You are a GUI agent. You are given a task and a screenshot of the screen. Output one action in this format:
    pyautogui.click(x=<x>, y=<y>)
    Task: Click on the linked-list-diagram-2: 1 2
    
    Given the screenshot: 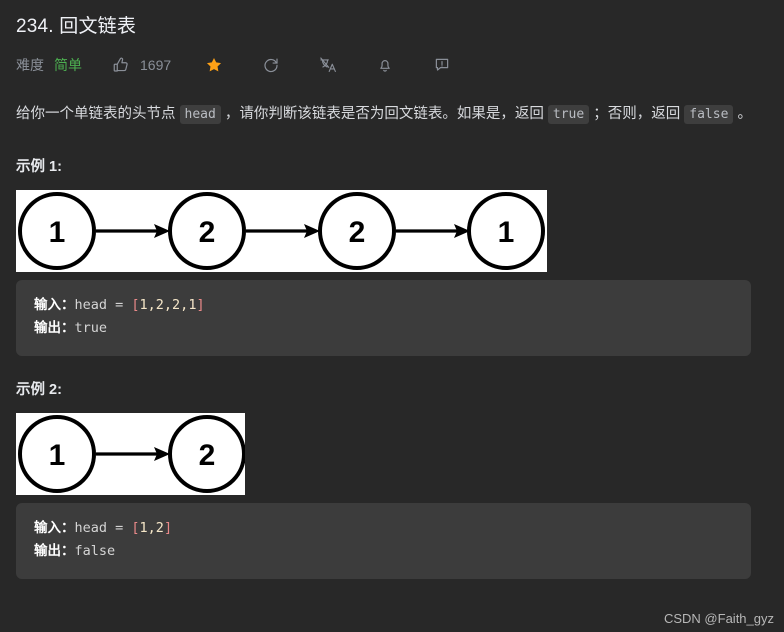 What is the action you would take?
    pyautogui.click(x=130, y=454)
    